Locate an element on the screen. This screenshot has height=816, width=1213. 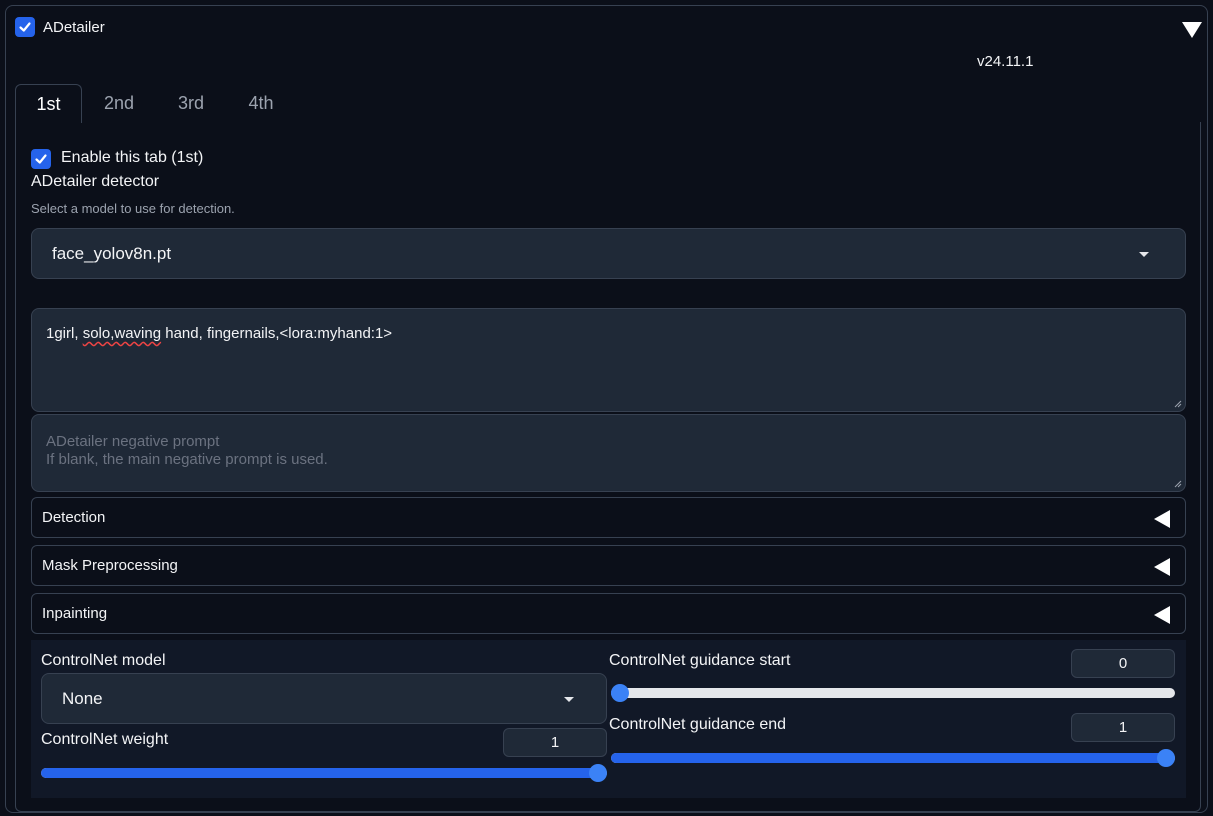
enable-tab-checkbox is located at coordinates (41, 159).